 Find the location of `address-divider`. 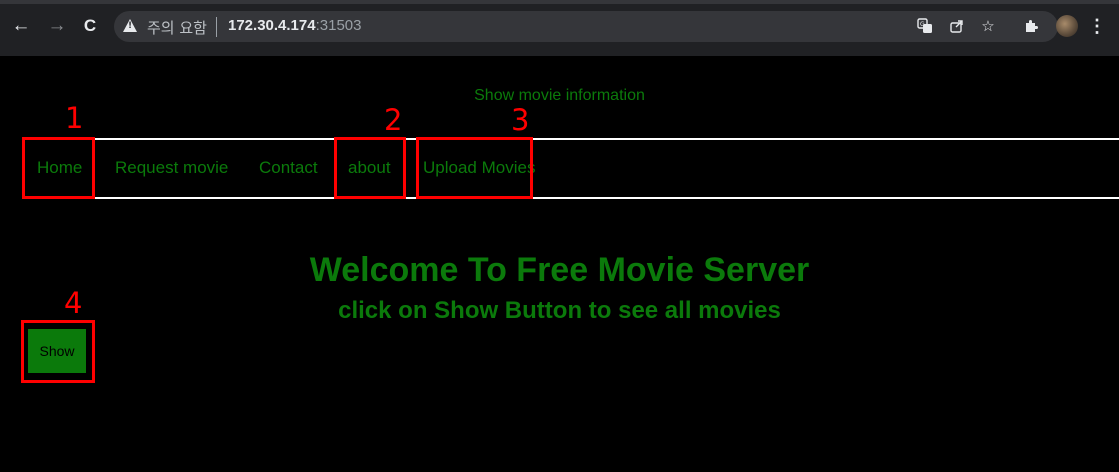

address-divider is located at coordinates (216, 27).